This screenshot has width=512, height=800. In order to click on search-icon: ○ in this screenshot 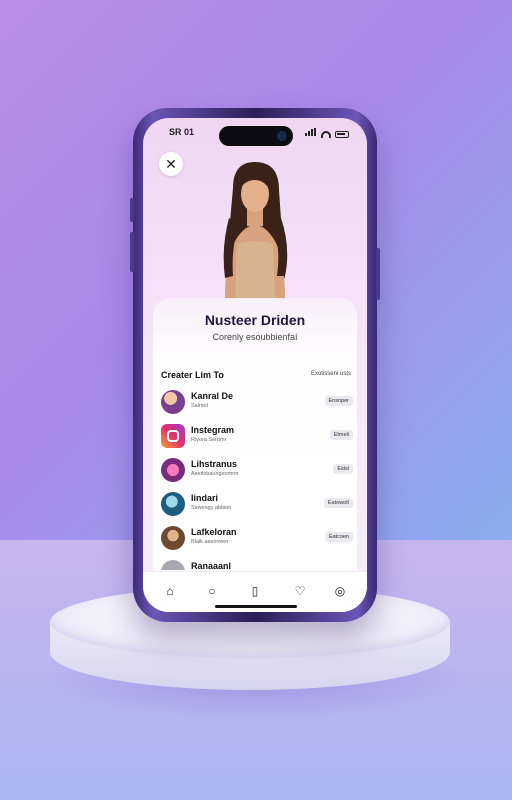, I will do `click(212, 591)`.